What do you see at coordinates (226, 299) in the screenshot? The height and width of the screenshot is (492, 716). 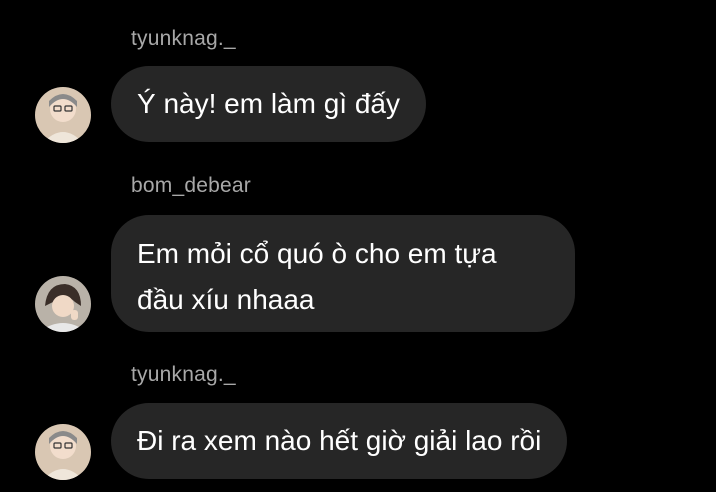 I see `message-text-line: đầu xíu nhaaa` at bounding box center [226, 299].